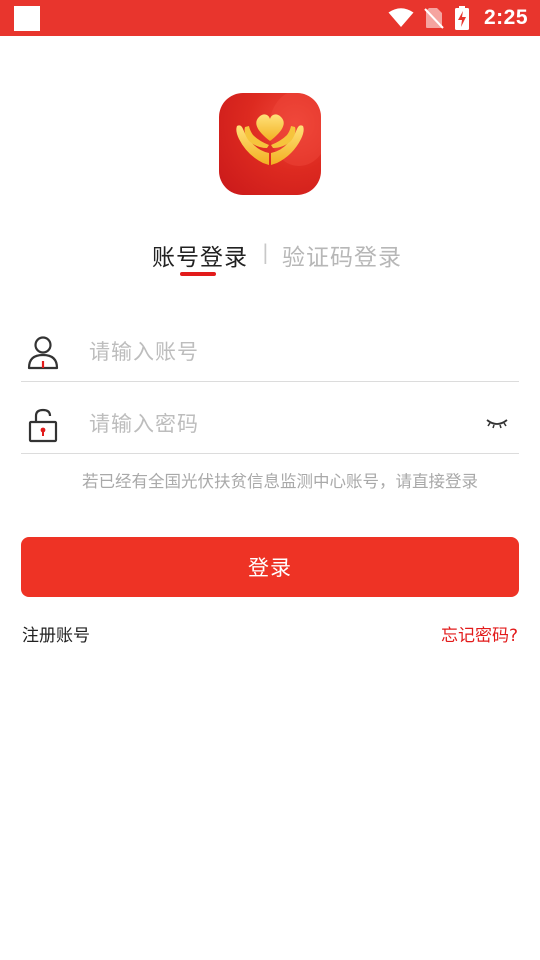 Image resolution: width=540 pixels, height=960 pixels. I want to click on register-link: 注册账号, so click(56, 633).